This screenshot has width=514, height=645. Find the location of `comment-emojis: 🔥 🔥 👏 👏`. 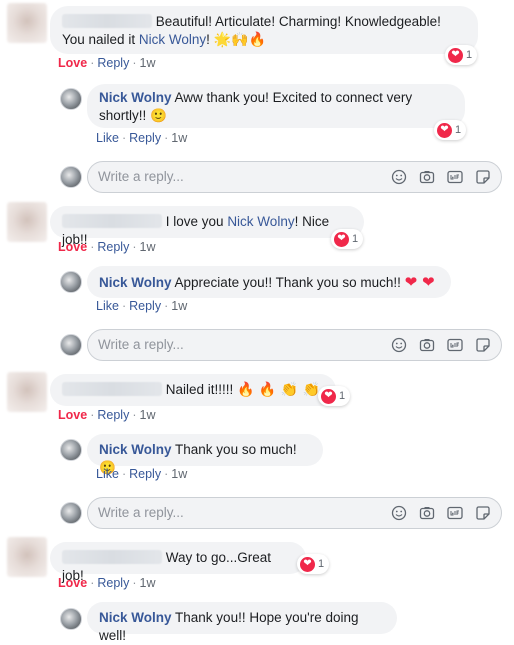

comment-emojis: 🔥 🔥 👏 👏 is located at coordinates (279, 390).